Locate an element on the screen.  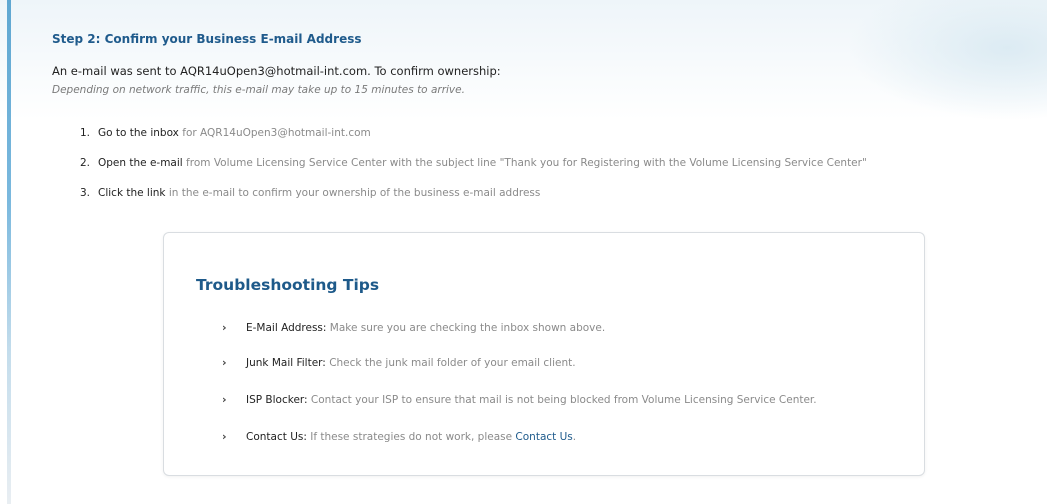
instruction-number: 2. is located at coordinates (85, 163).